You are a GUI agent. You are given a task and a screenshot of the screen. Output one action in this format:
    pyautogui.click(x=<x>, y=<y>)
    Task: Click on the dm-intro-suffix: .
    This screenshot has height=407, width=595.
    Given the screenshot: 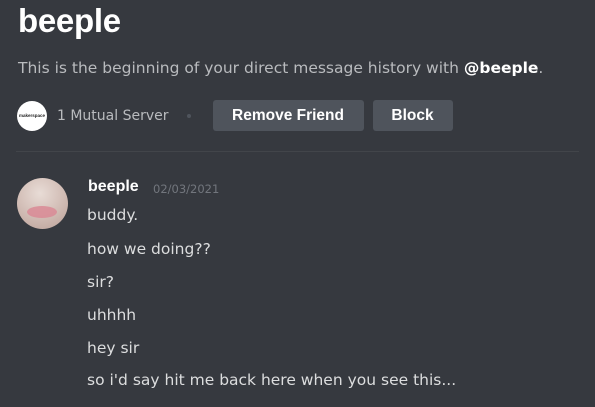 What is the action you would take?
    pyautogui.click(x=541, y=68)
    